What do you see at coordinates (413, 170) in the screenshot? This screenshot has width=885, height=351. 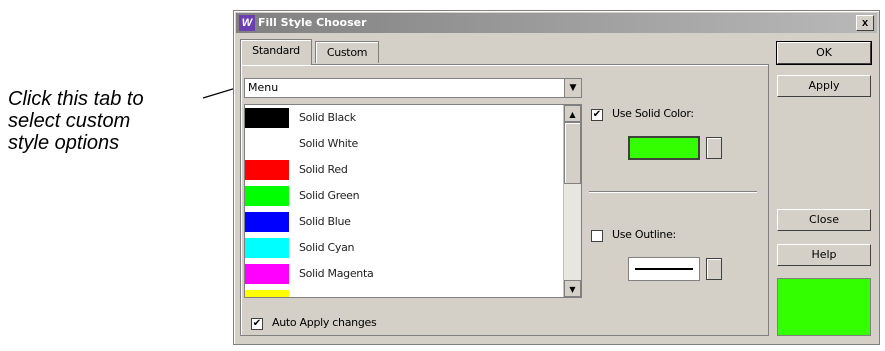 I see `list-item: Solid Red` at bounding box center [413, 170].